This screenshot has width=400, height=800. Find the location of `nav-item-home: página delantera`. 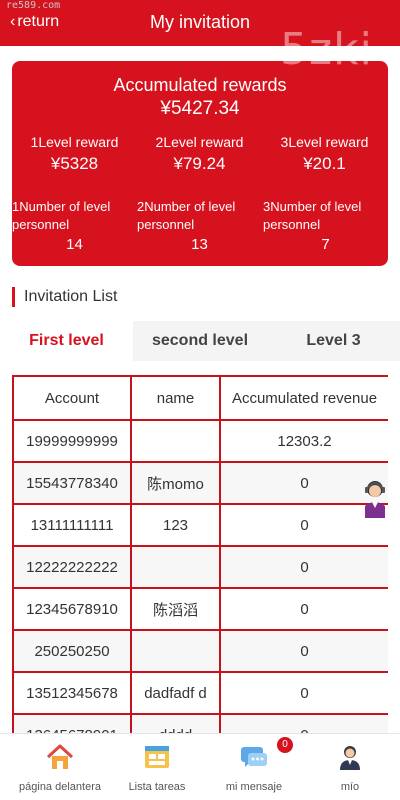

nav-item-home: página delantera is located at coordinates (60, 767).